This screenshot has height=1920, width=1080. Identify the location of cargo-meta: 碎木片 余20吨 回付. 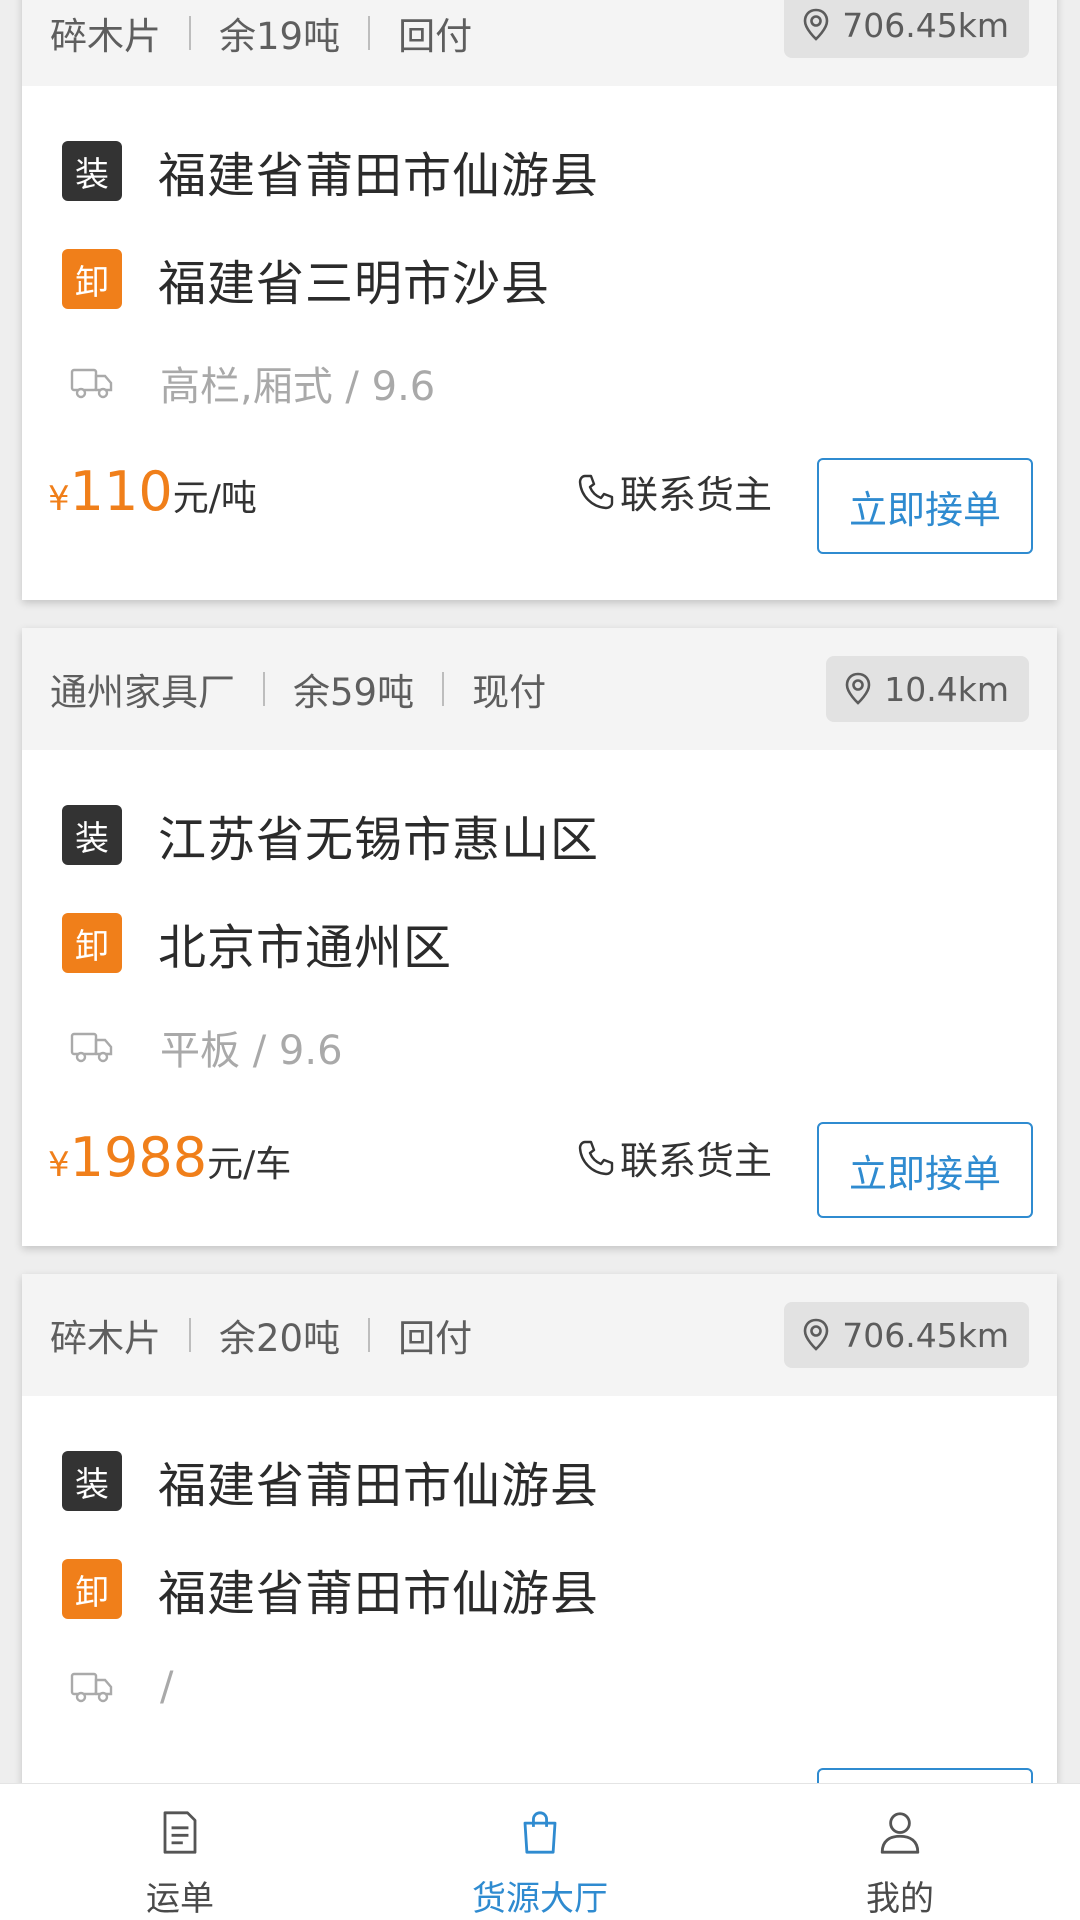
(261, 1335).